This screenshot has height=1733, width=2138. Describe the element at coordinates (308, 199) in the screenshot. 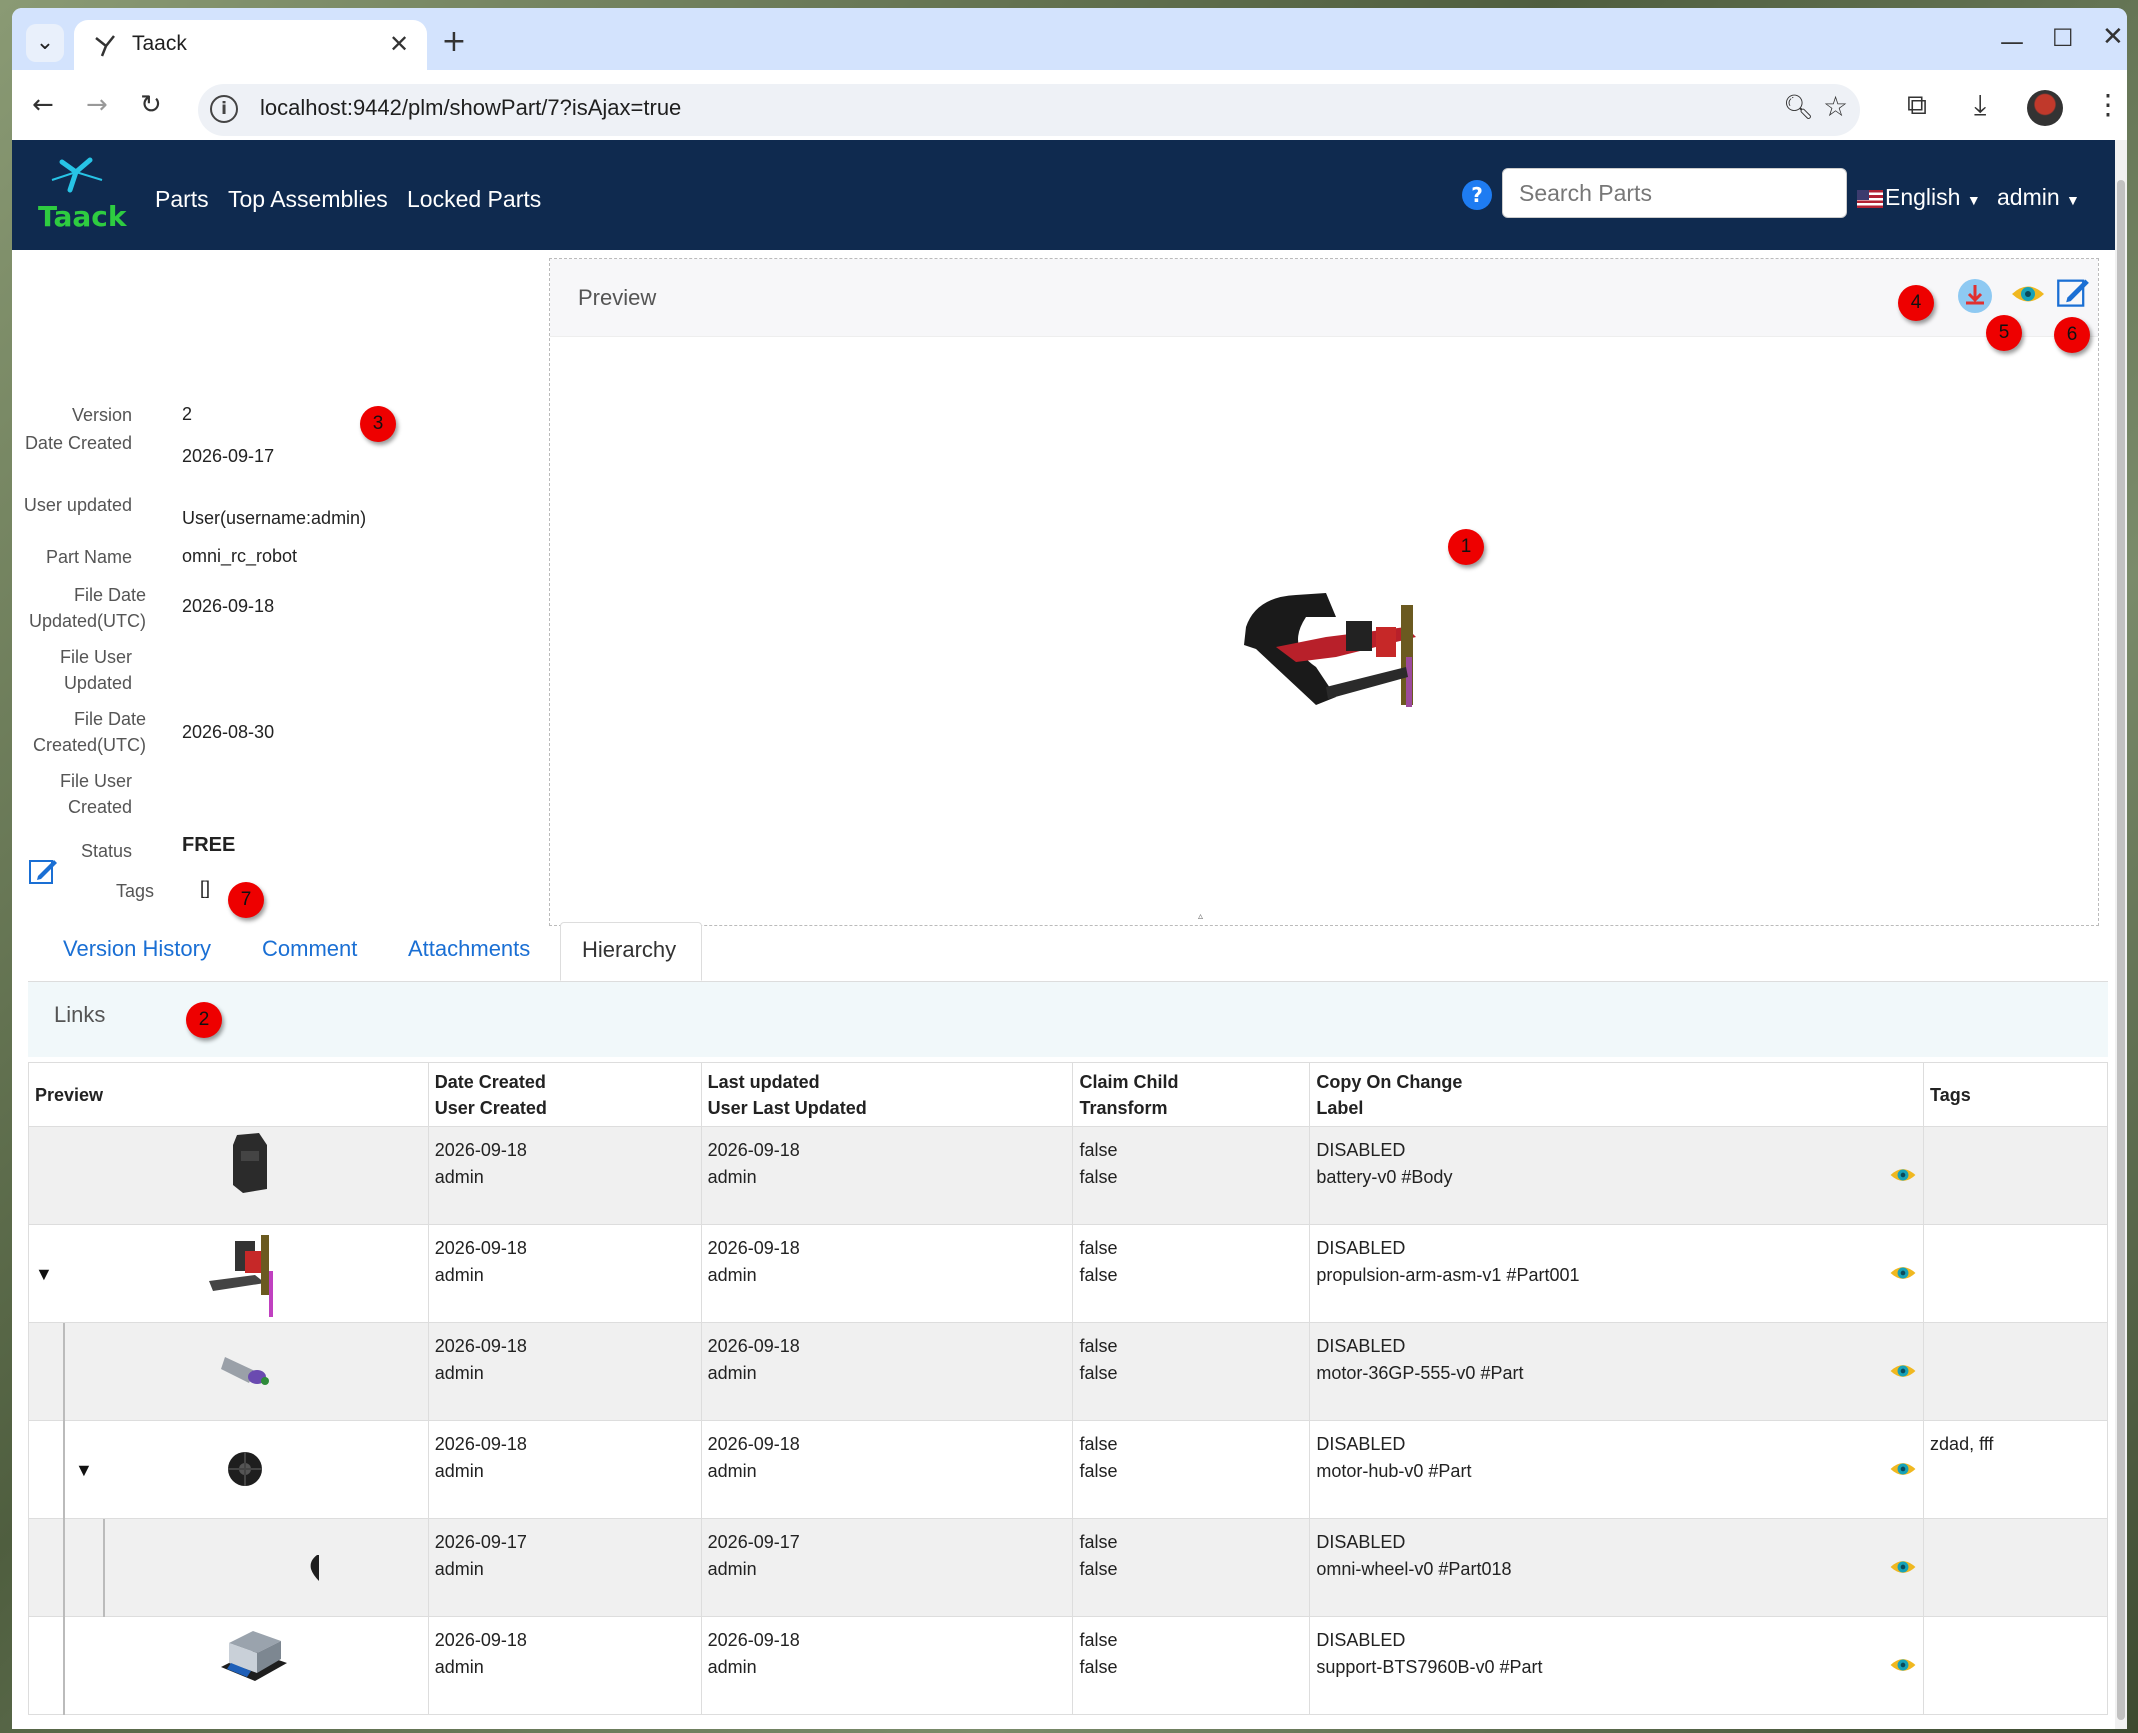

I see `nav-top-assemblies: Top Assemblies` at that location.